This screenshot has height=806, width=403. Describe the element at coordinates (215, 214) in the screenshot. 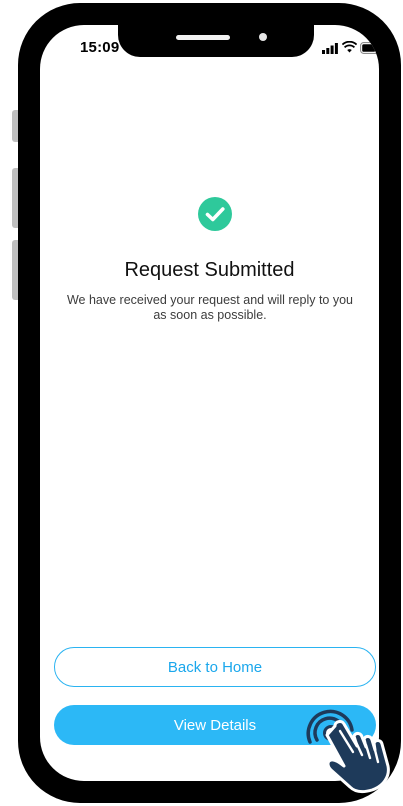

I see `check-circle-icon` at that location.